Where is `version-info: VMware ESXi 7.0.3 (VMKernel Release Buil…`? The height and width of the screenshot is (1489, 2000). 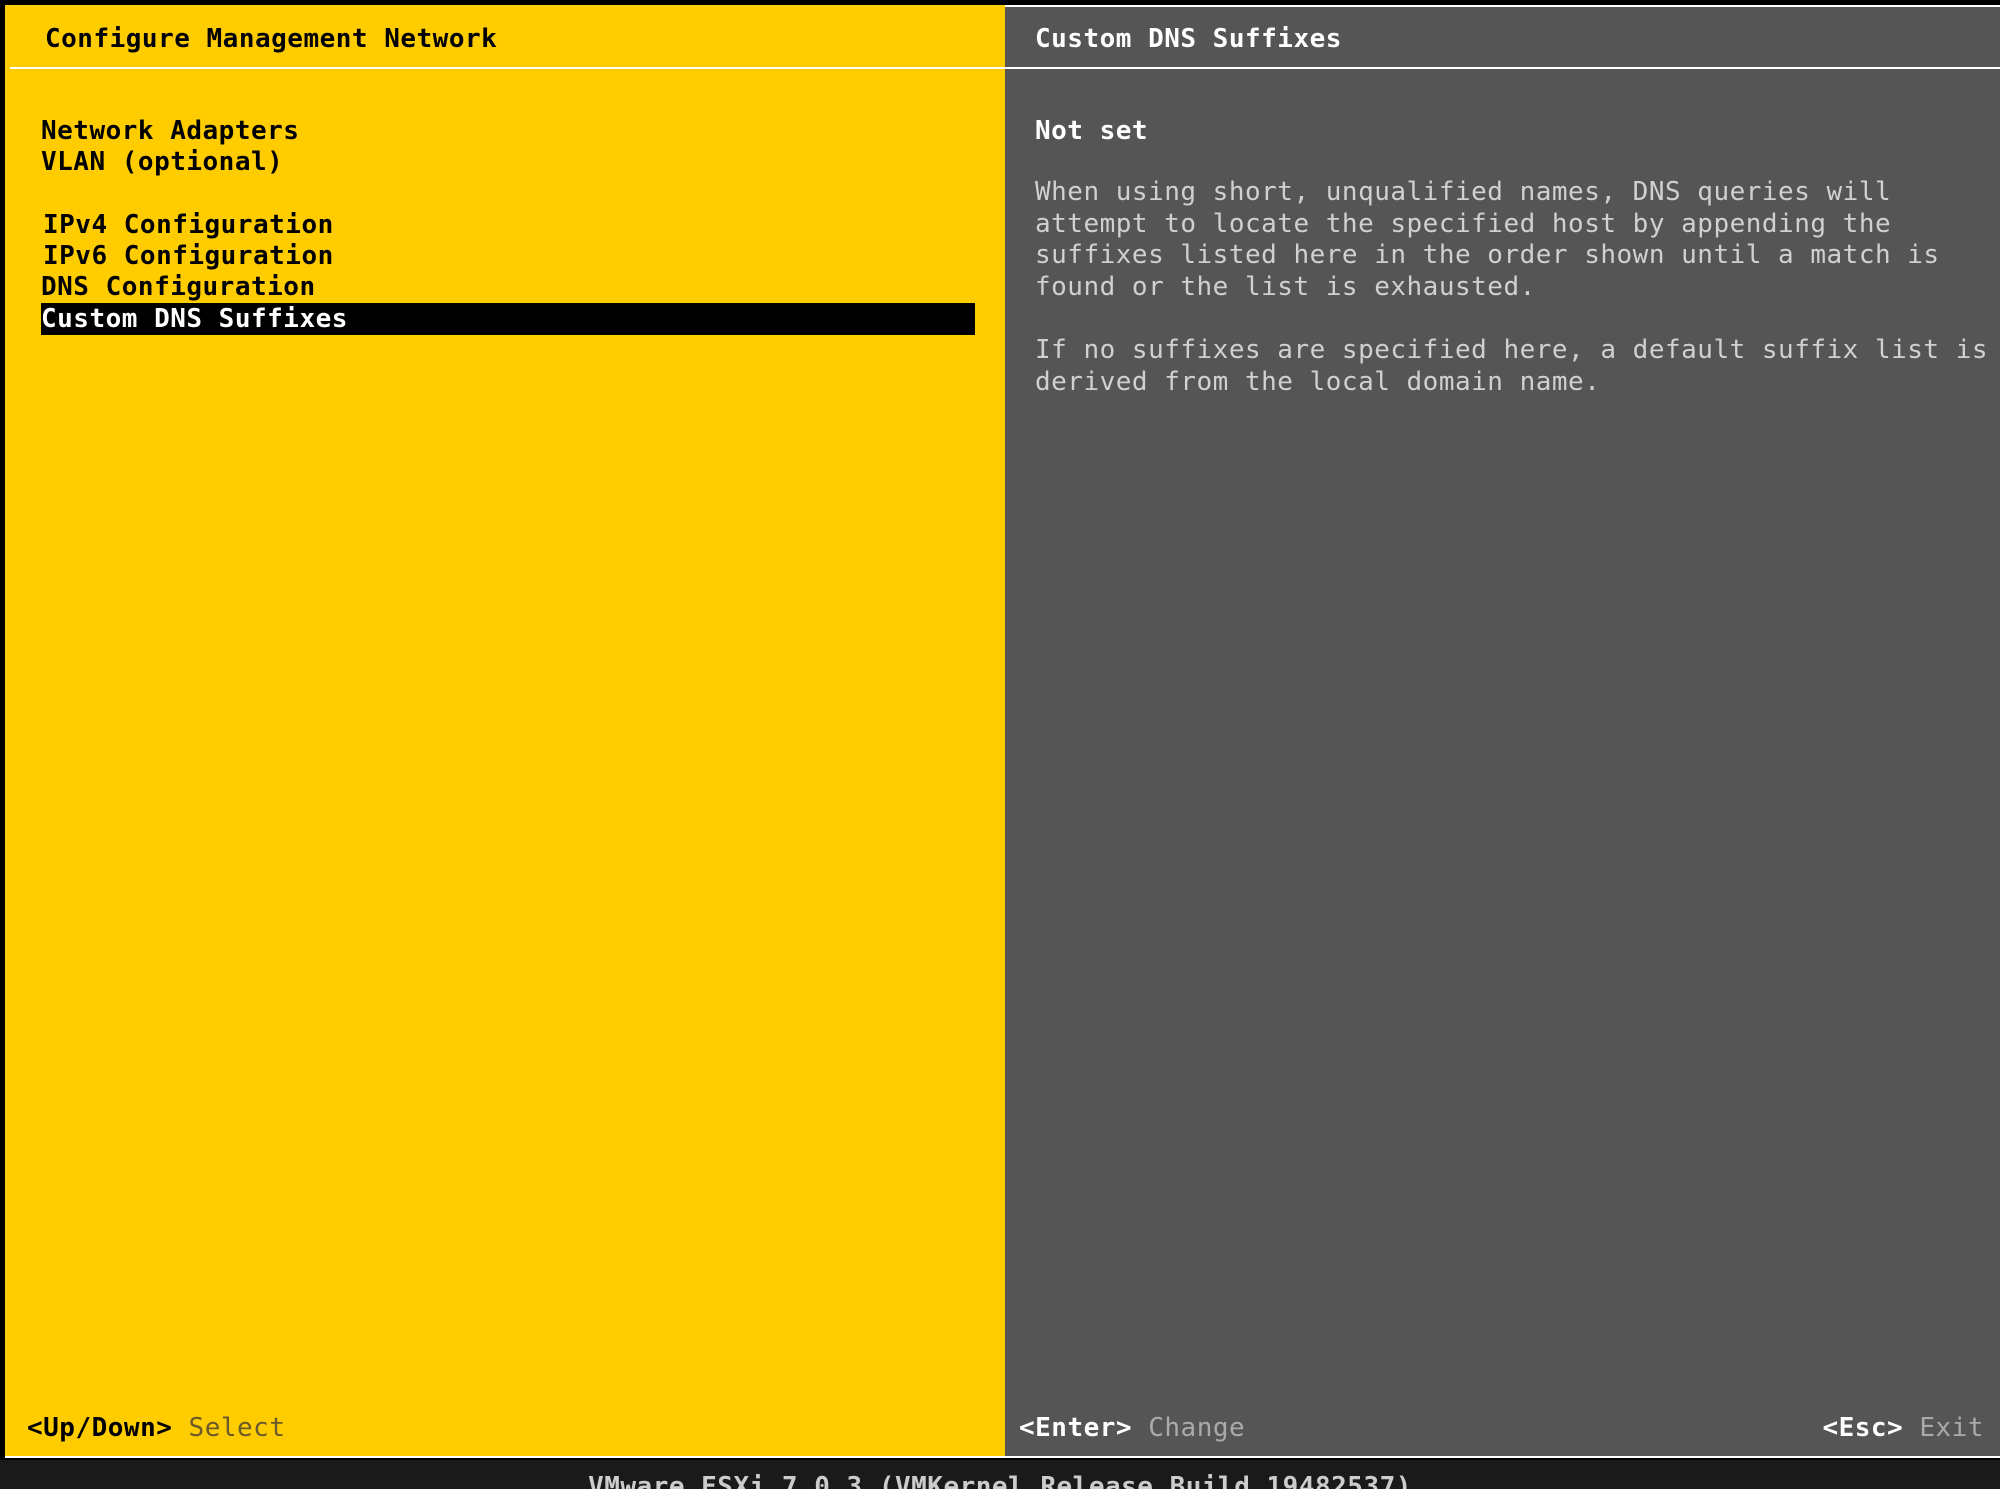 version-info: VMware ESXi 7.0.3 (VMKernel Release Buil… is located at coordinates (1000, 1480).